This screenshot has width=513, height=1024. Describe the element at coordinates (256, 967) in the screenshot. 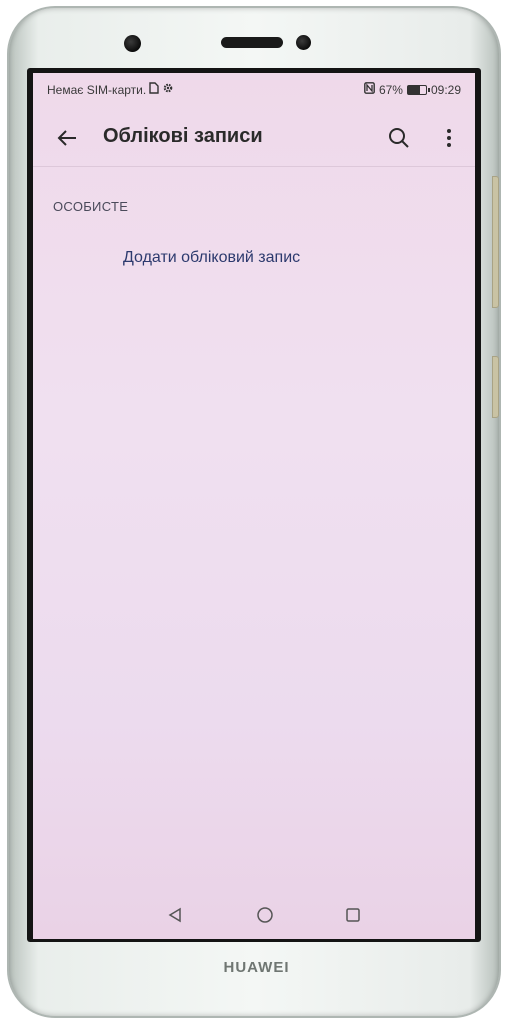

I see `device-brand-logo: HUAWEI` at that location.